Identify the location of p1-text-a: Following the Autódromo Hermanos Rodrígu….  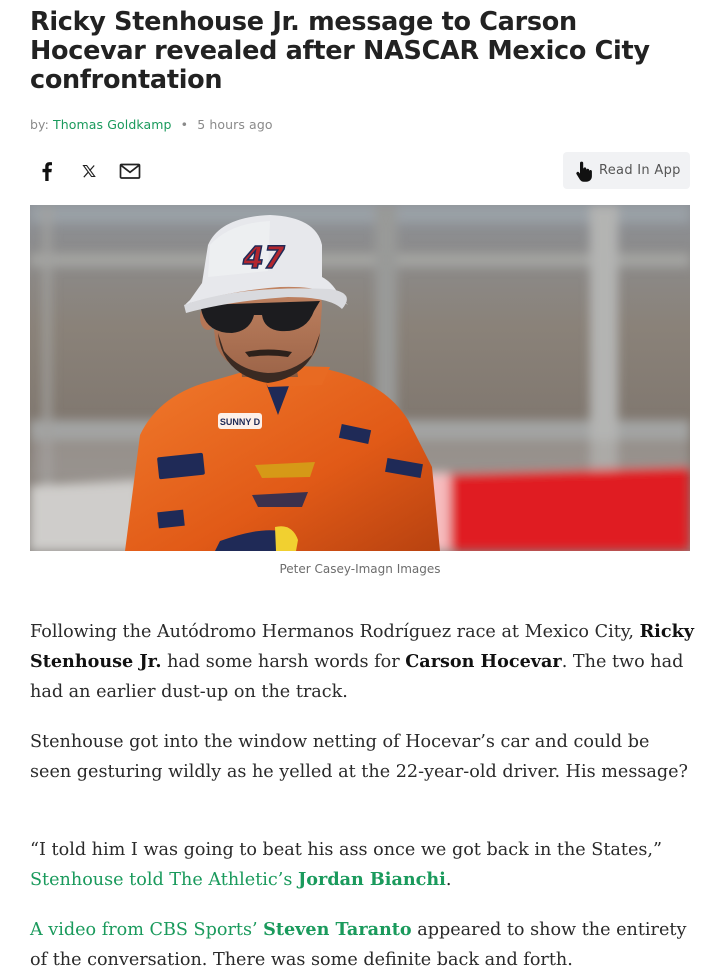
(332, 632).